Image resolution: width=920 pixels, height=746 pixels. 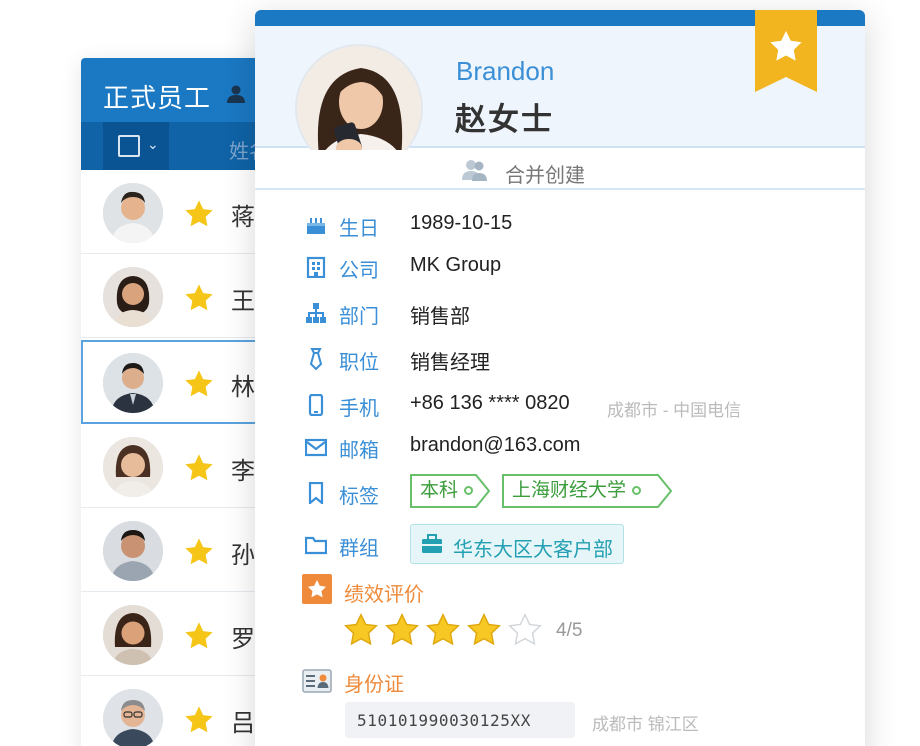 What do you see at coordinates (316, 545) in the screenshot?
I see `folder-icon` at bounding box center [316, 545].